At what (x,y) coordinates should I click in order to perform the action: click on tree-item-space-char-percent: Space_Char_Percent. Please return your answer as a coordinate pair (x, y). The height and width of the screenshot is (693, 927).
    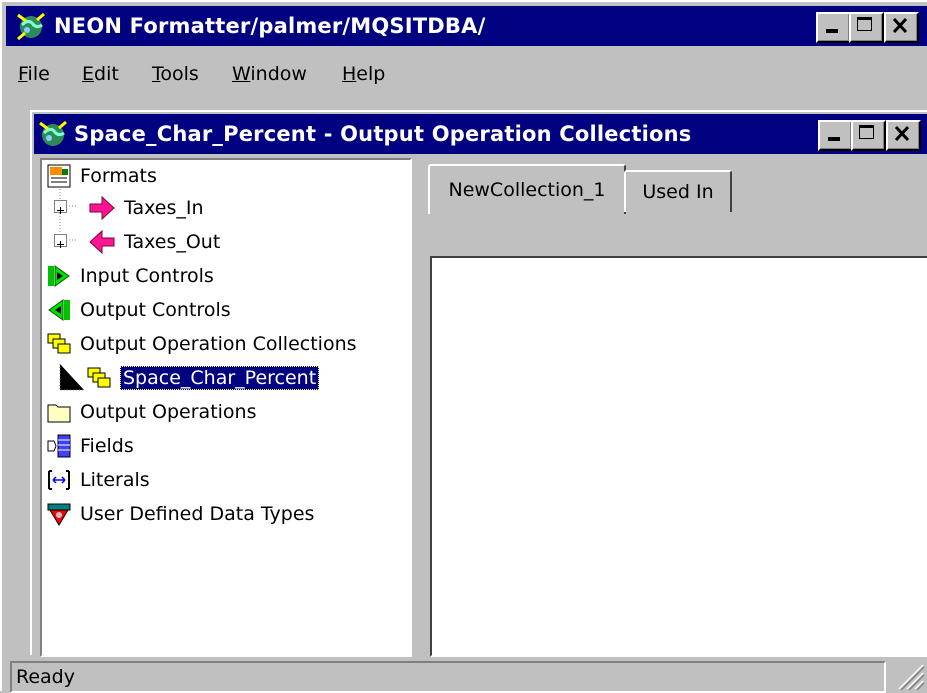
    Looking at the image, I should click on (203, 378).